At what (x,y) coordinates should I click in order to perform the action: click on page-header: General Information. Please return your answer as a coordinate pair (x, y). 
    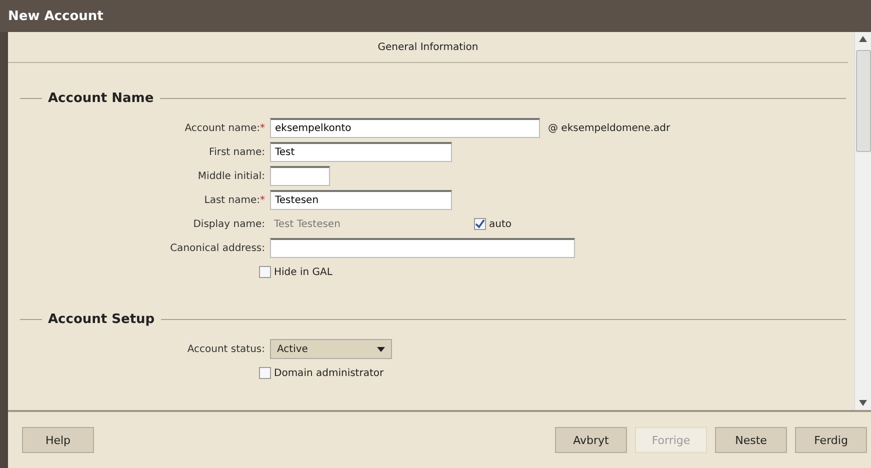
    Looking at the image, I should click on (428, 47).